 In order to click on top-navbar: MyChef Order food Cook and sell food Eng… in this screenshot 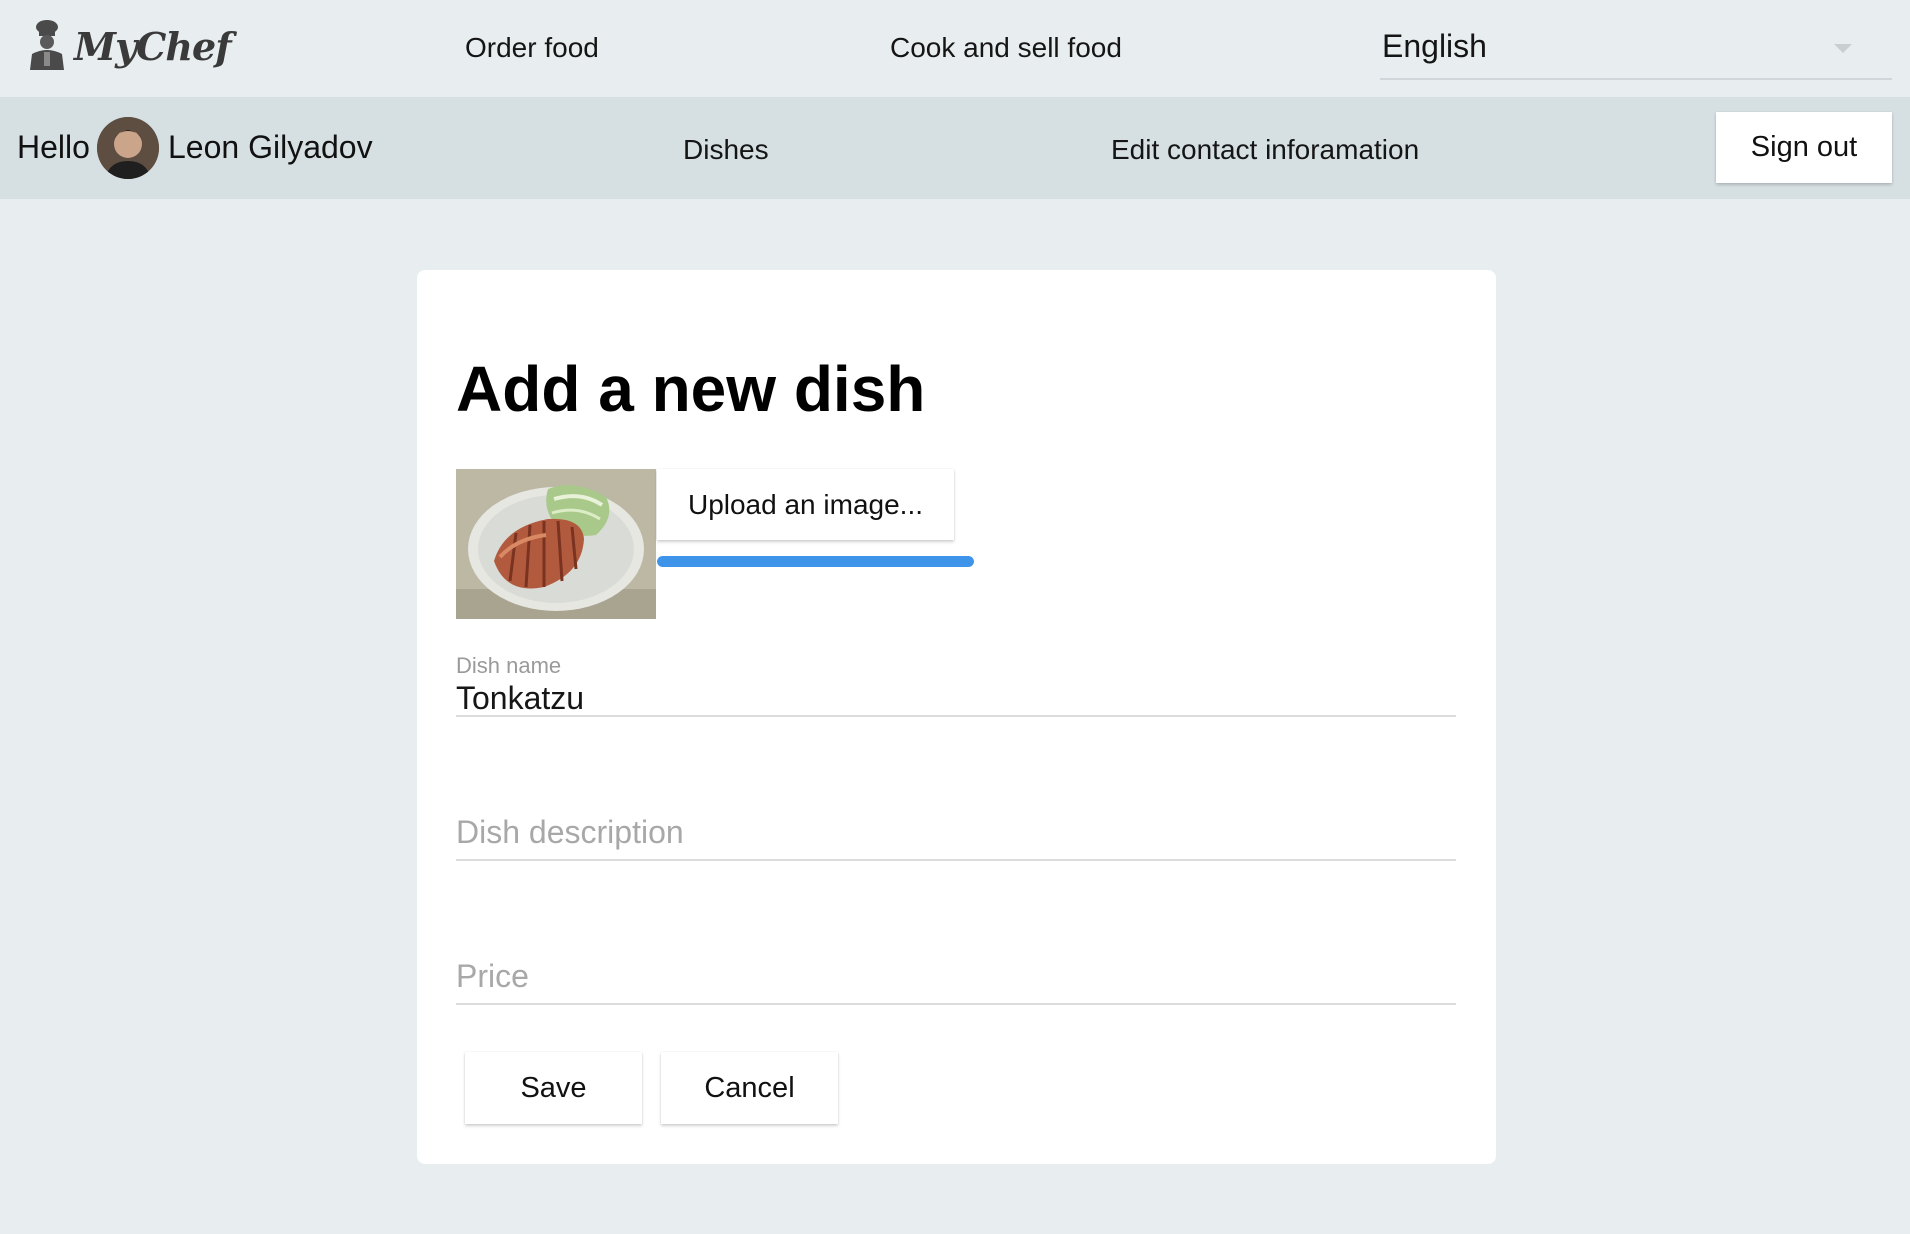, I will do `click(955, 48)`.